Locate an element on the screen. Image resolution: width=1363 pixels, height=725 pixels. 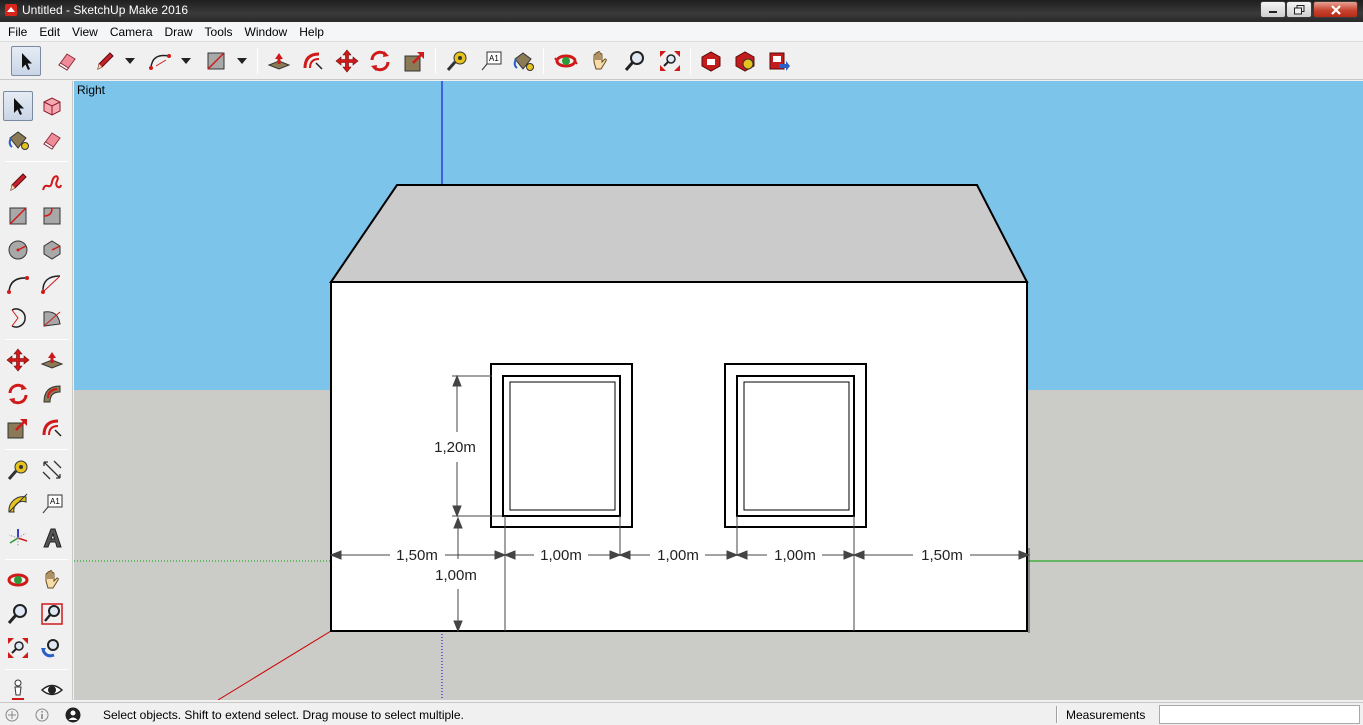
zoom-tool-button is located at coordinates (635, 61).